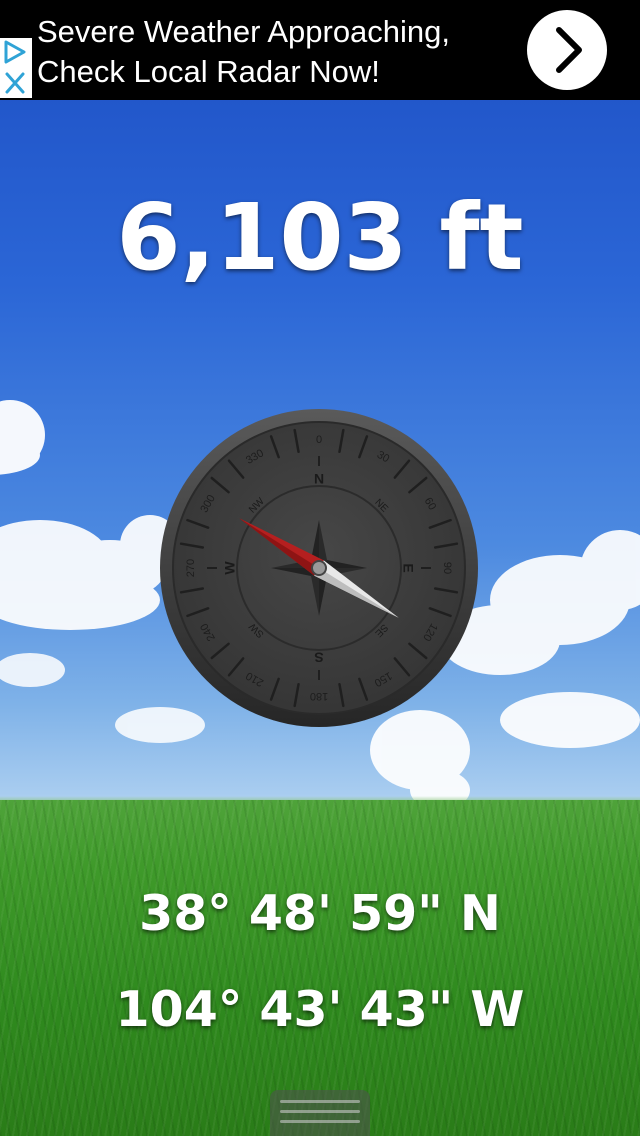  I want to click on compass-direction-label: S, so click(318, 657).